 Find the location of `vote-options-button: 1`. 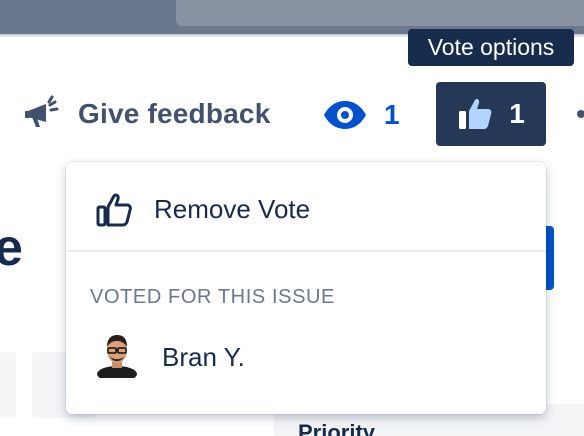

vote-options-button: 1 is located at coordinates (491, 114).